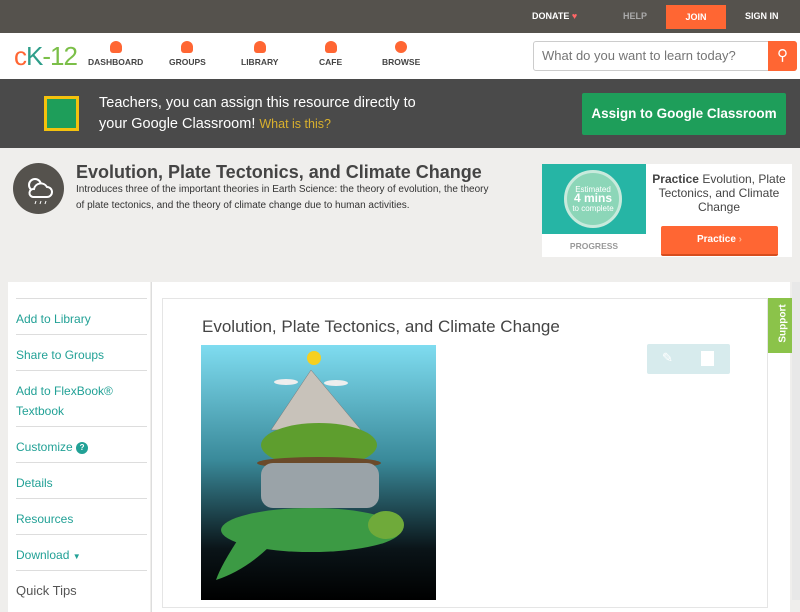 Image resolution: width=800 pixels, height=612 pixels. I want to click on customize-label: Customize, so click(44, 447).